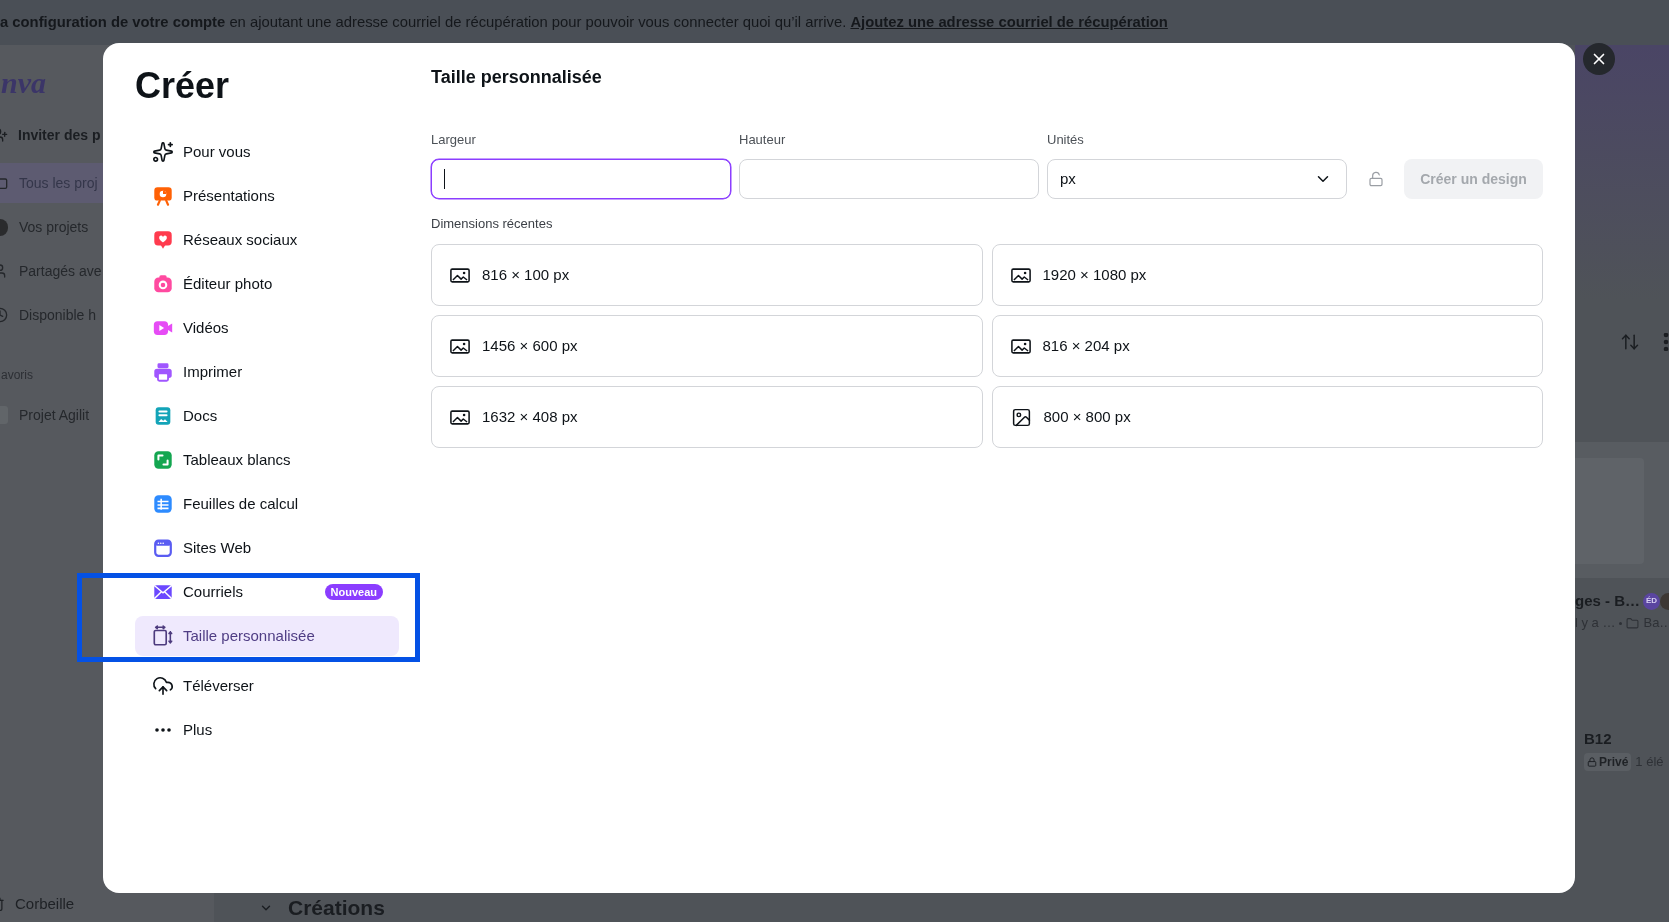  What do you see at coordinates (163, 152) in the screenshot?
I see `sparkles-icon` at bounding box center [163, 152].